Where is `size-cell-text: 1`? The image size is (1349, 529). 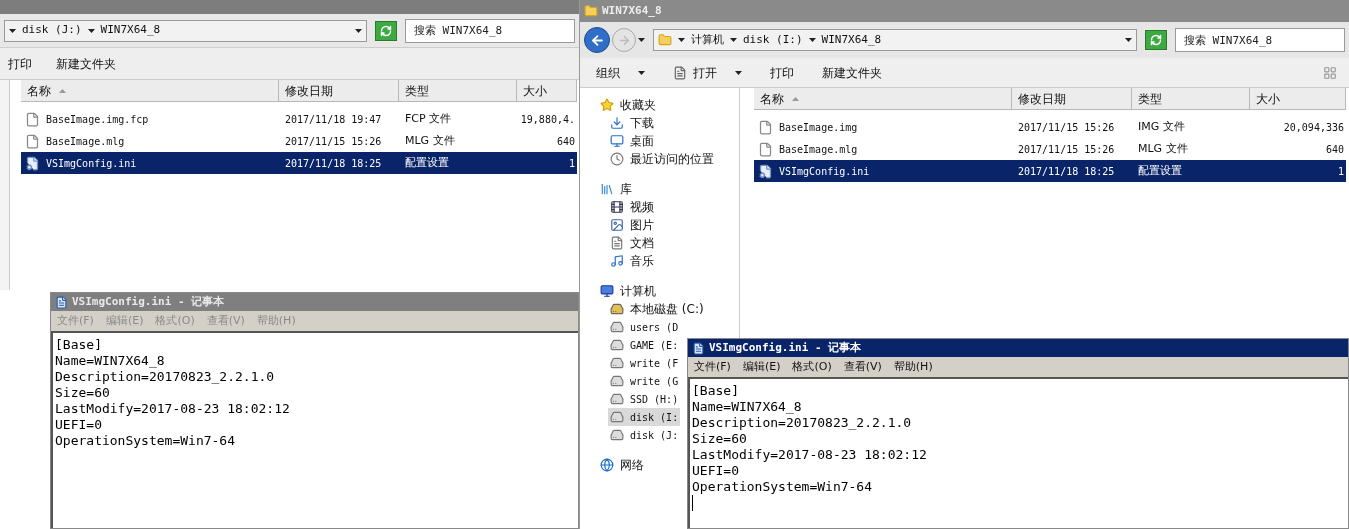 size-cell-text: 1 is located at coordinates (1340, 171).